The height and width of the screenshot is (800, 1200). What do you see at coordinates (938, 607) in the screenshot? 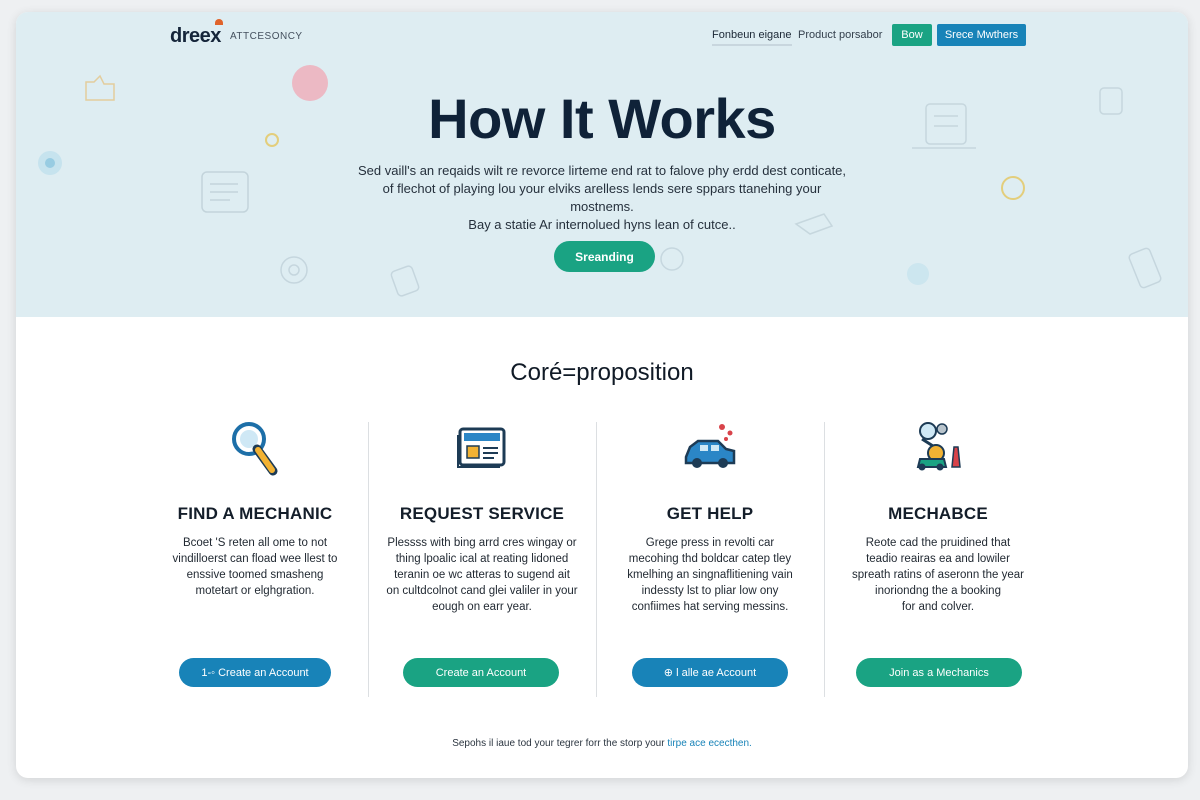
I see `column-body-line: for and colver.` at bounding box center [938, 607].